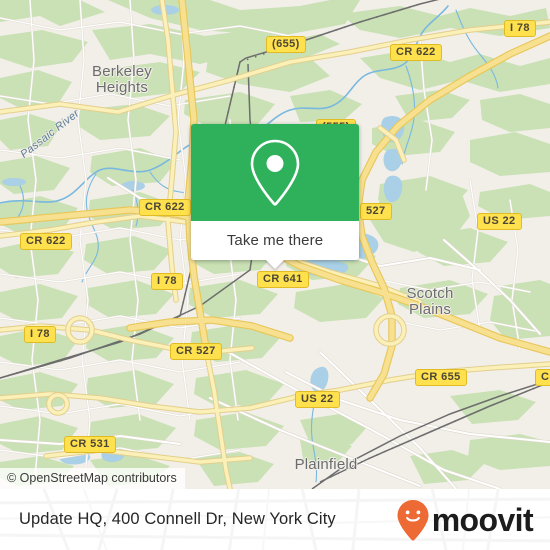 This screenshot has height=550, width=550. I want to click on road-shield-us22-bottom: US 22, so click(317, 399).